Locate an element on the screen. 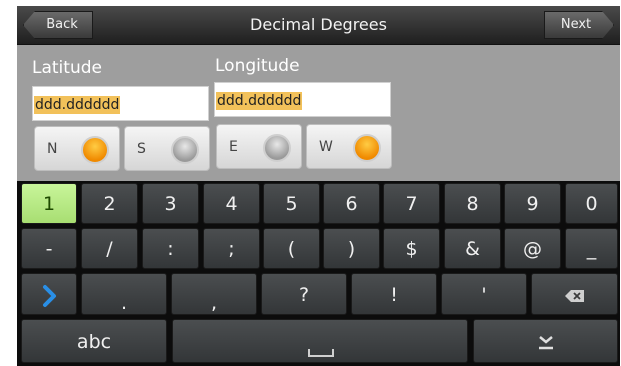 Image resolution: width=621 pixels, height=366 pixels. key-dollar: $ is located at coordinates (411, 248).